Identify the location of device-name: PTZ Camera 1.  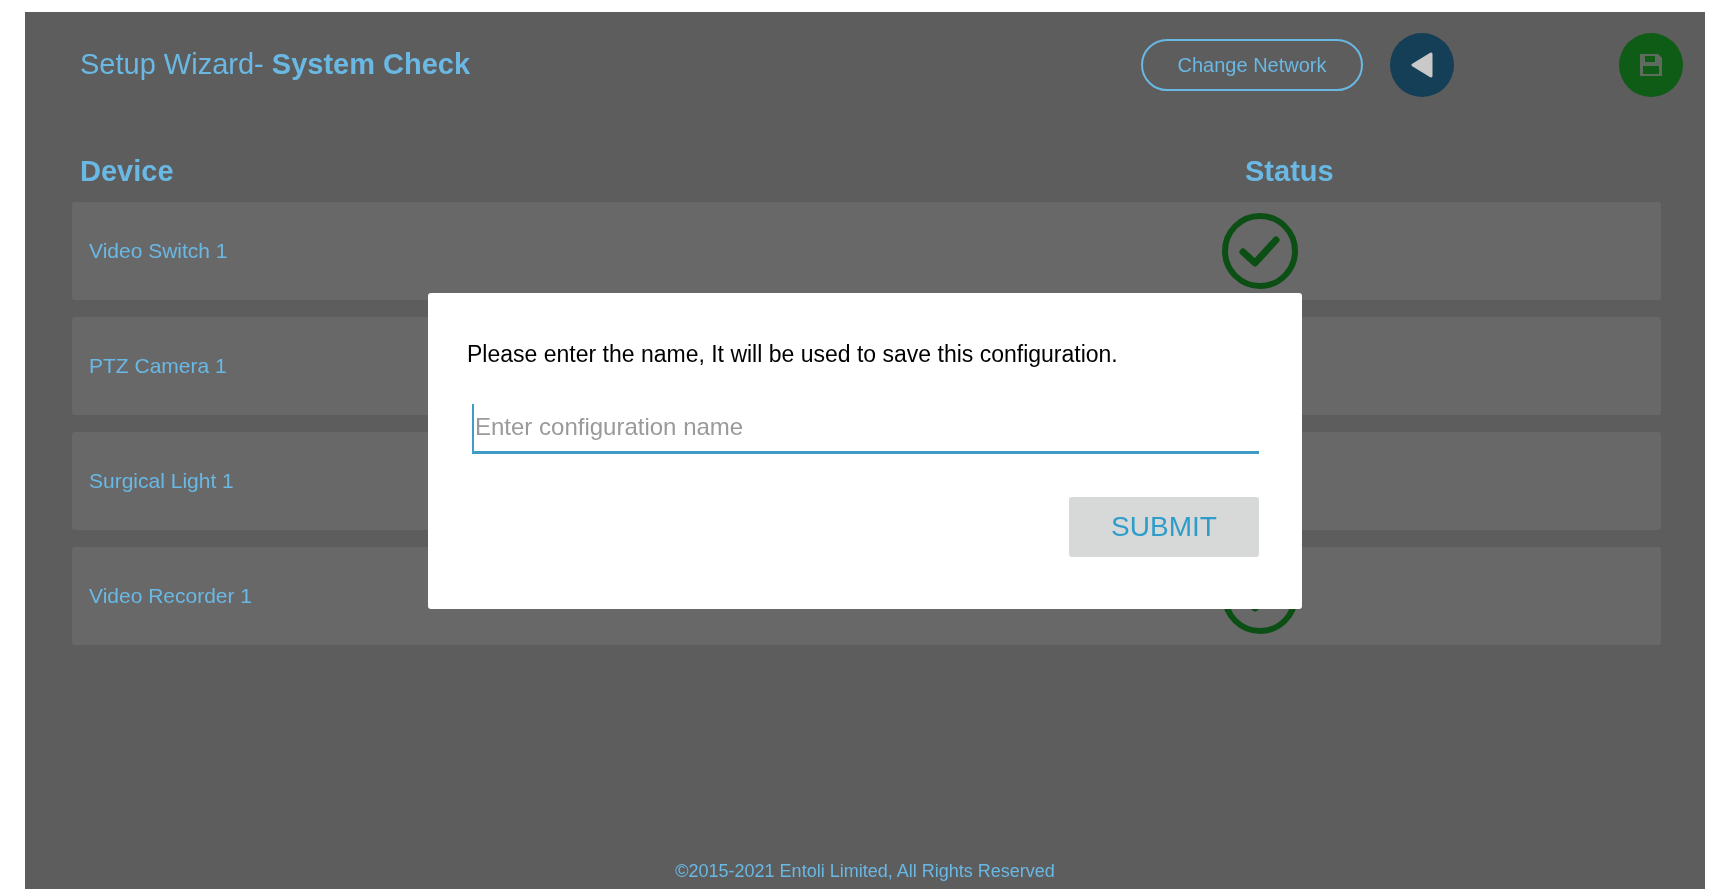
(158, 365).